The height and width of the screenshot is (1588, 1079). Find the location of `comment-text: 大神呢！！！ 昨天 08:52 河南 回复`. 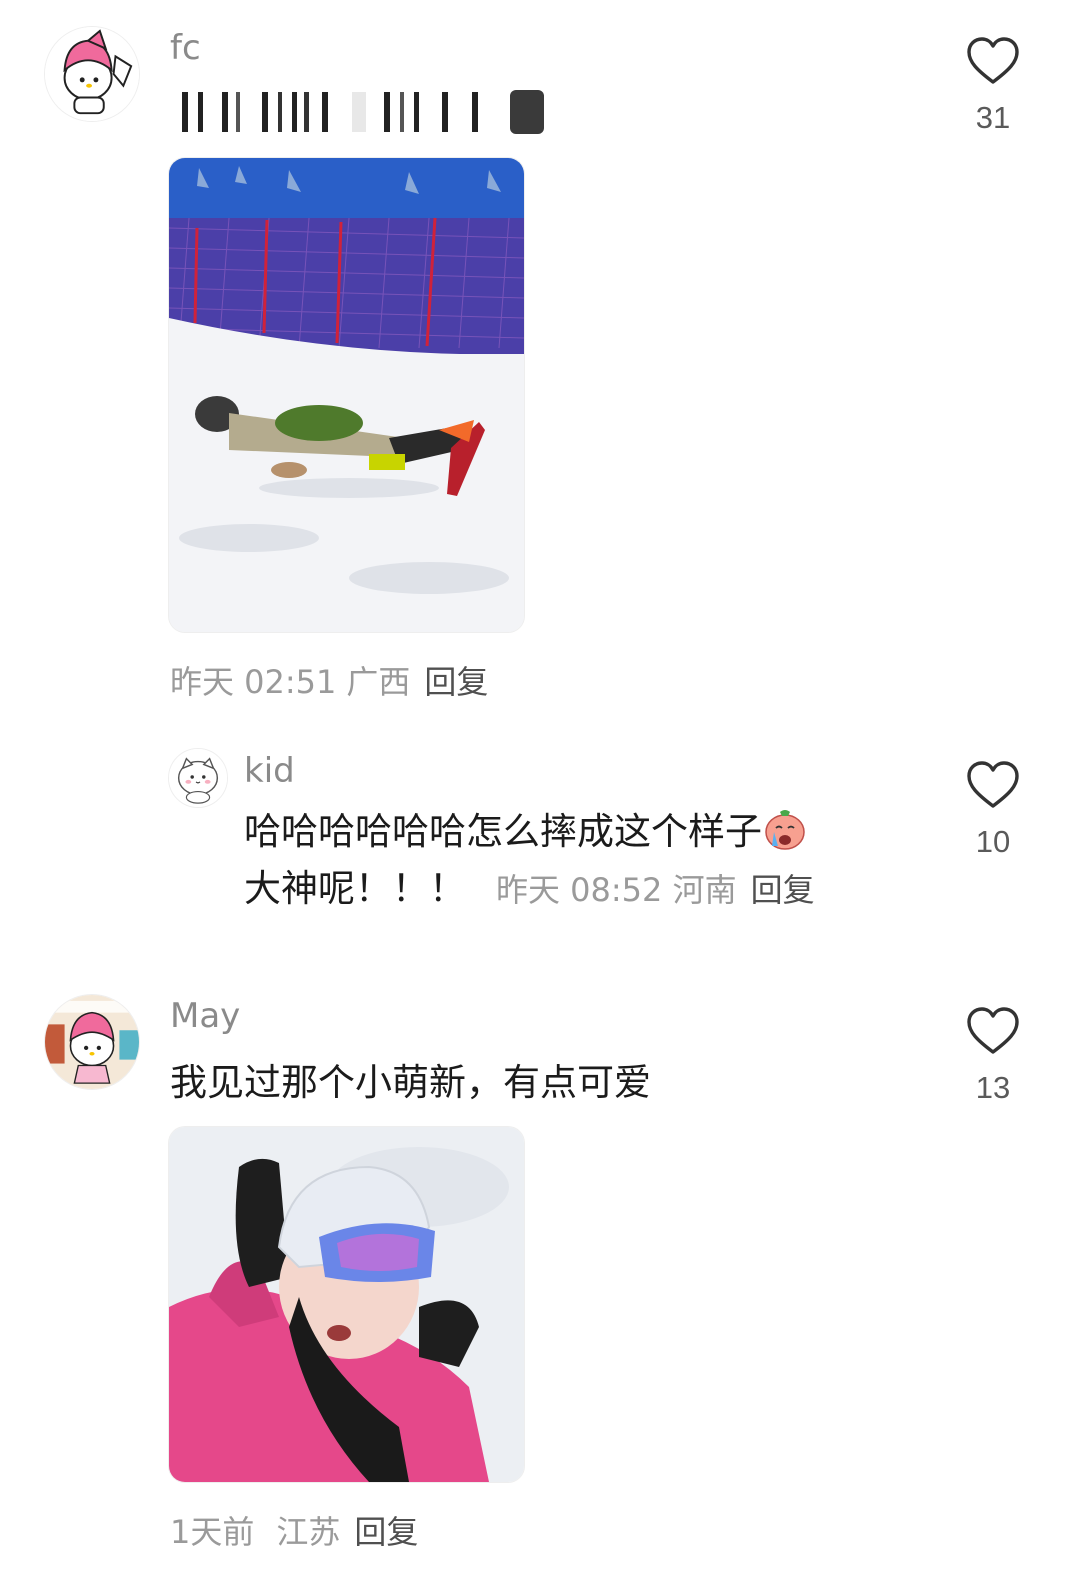

comment-text: 大神呢！！！ 昨天 08:52 河南 回复 is located at coordinates (529, 889).